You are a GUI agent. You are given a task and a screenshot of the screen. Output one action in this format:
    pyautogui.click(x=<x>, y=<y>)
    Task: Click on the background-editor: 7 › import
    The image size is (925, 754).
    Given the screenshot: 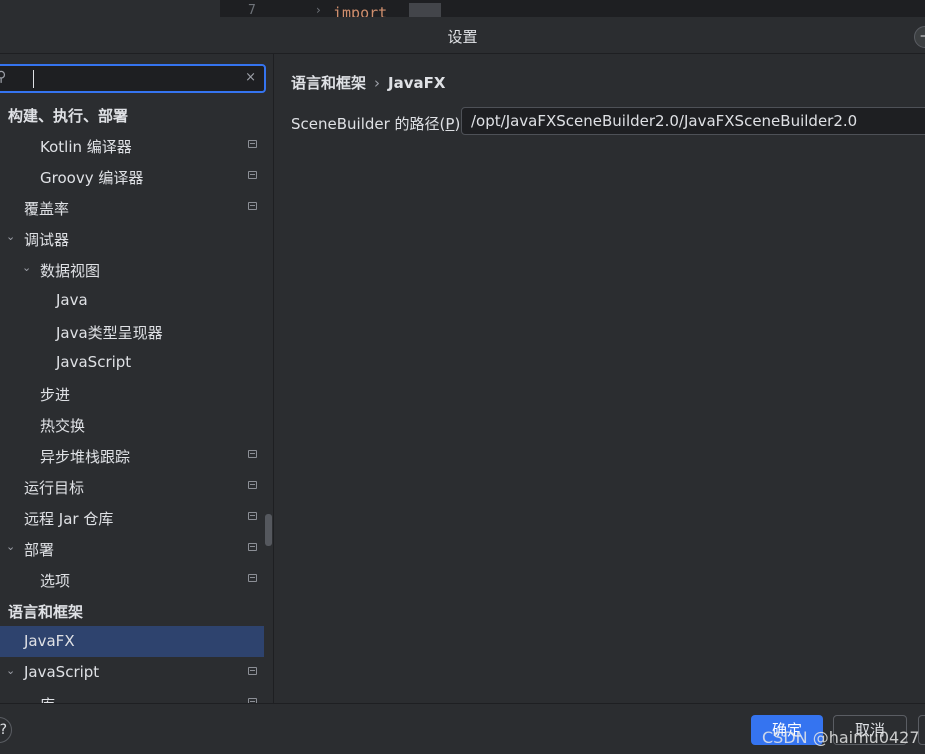 What is the action you would take?
    pyautogui.click(x=462, y=8)
    